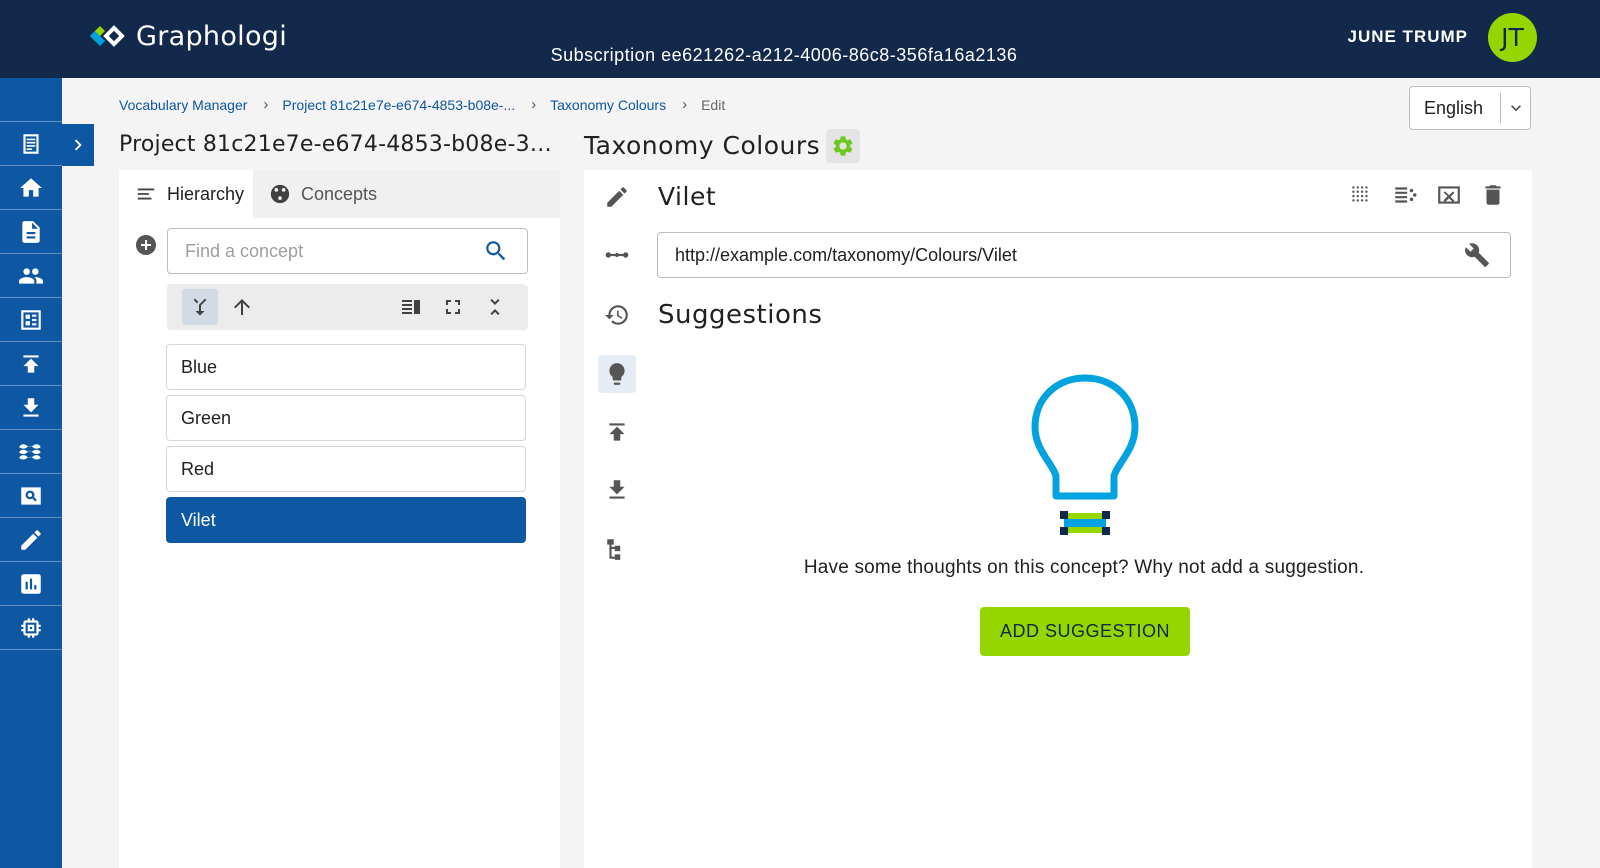 This screenshot has height=868, width=1600. I want to click on chevron-down-icon, so click(1515, 108).